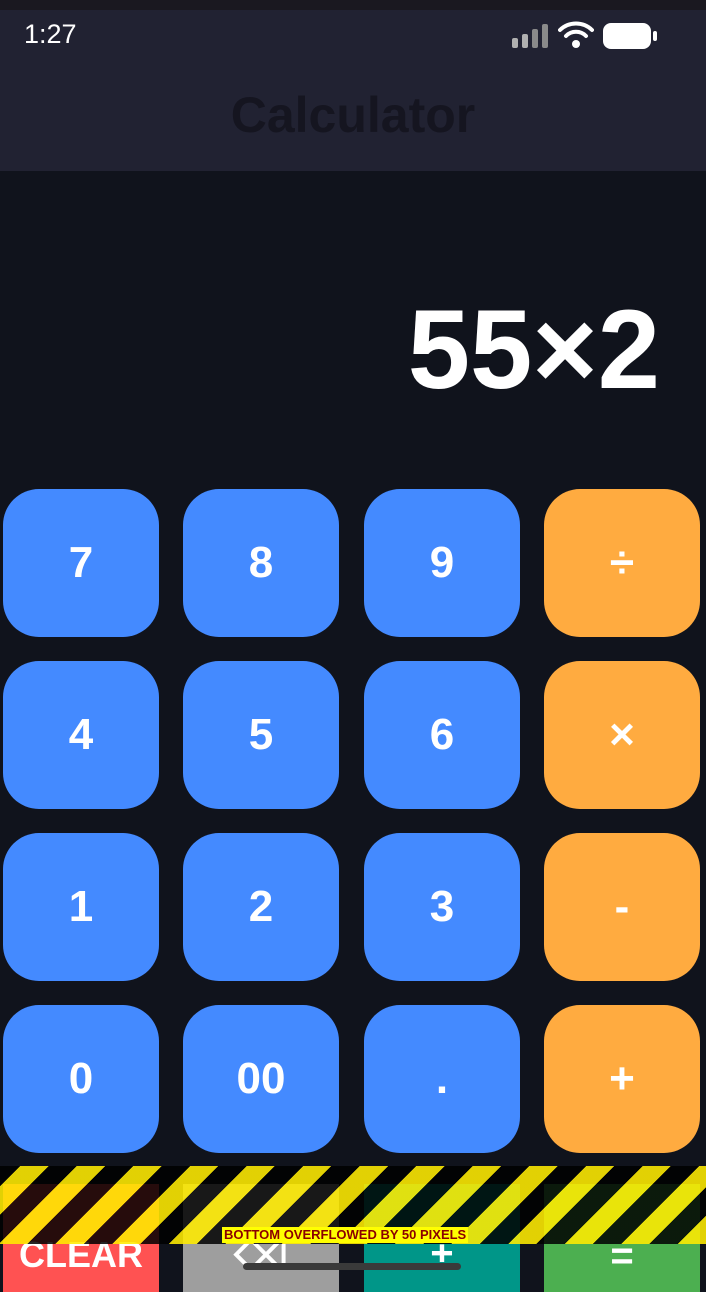  Describe the element at coordinates (261, 735) in the screenshot. I see `key-5: 5` at that location.